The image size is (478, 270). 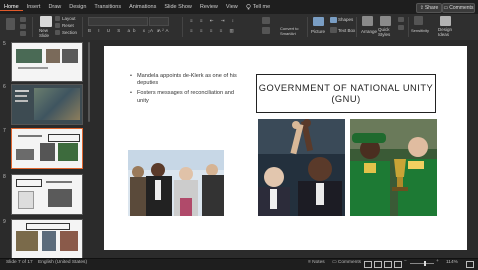 What do you see at coordinates (11, 7) in the screenshot?
I see `tab-home: Home` at bounding box center [11, 7].